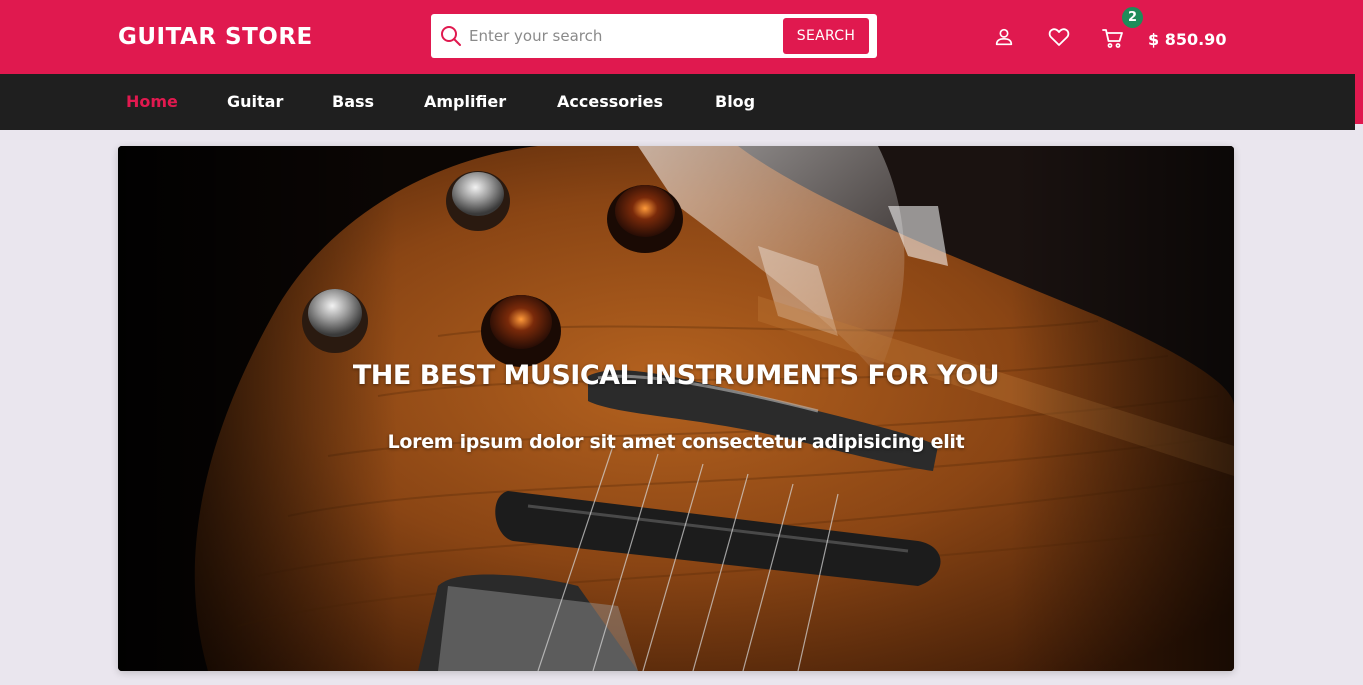 Image resolution: width=1363 pixels, height=685 pixels. Describe the element at coordinates (1113, 38) in the screenshot. I see `cart-icon` at that location.